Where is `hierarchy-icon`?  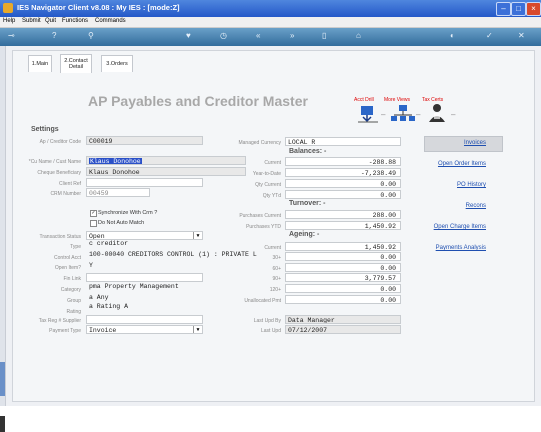 hierarchy-icon is located at coordinates (403, 114).